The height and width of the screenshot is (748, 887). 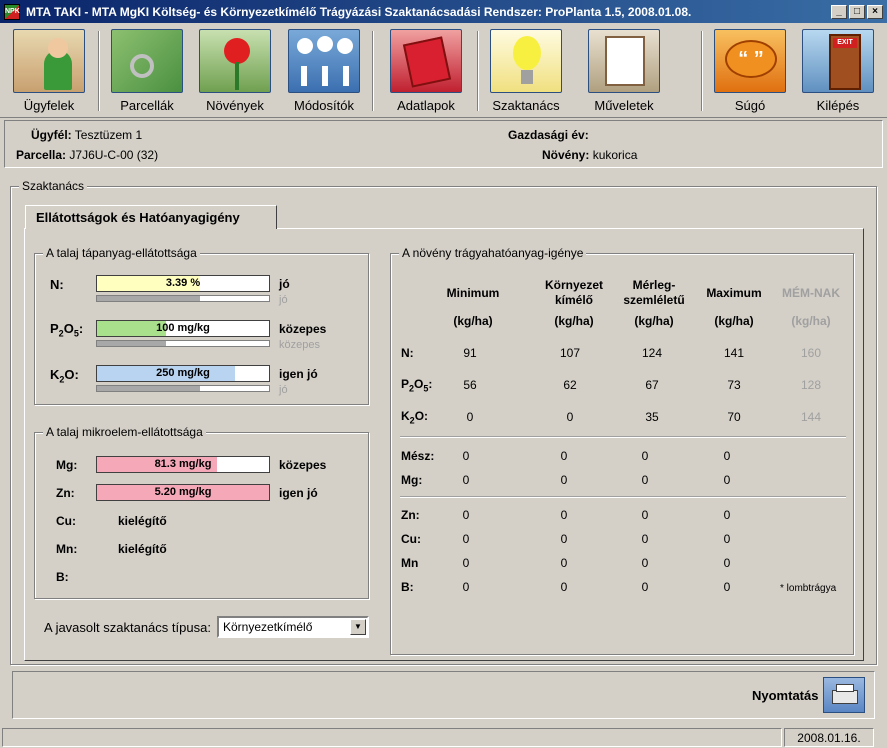 I want to click on micro-label-mg: Mg:, so click(x=67, y=465).